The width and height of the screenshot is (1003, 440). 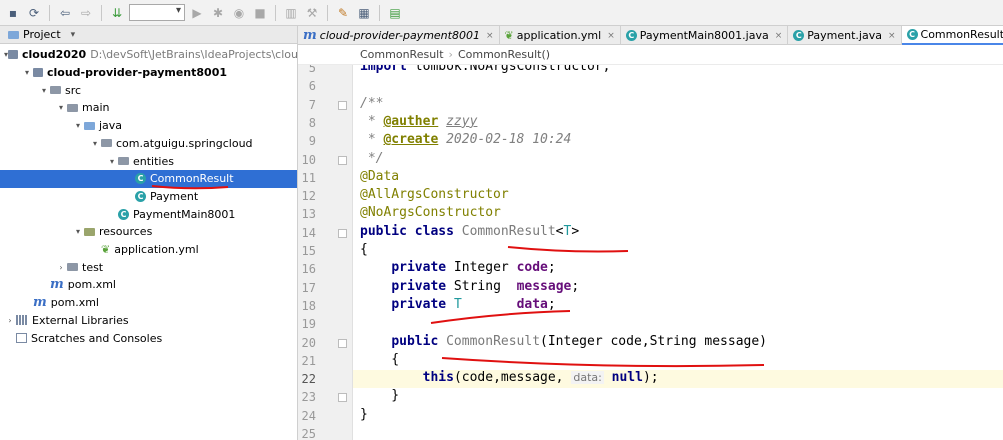 I want to click on source-folder-icon, so click(x=89, y=125).